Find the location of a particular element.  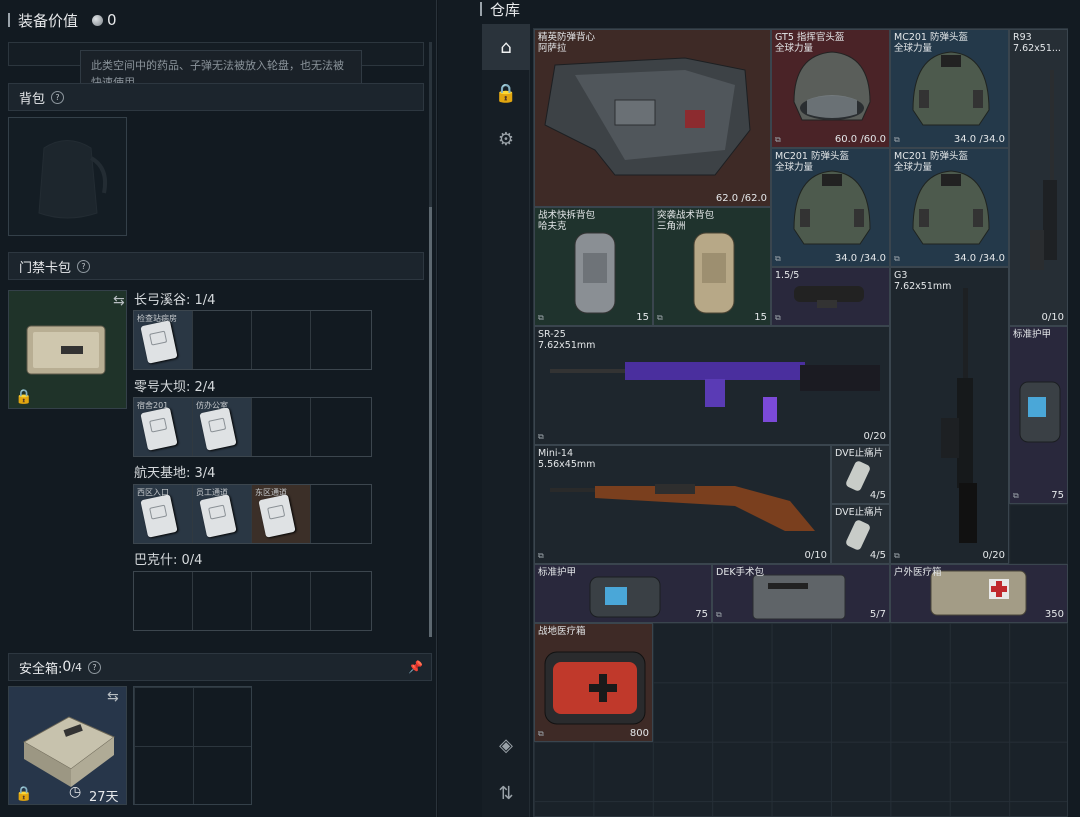

safebox-capacity: /4 is located at coordinates (77, 667).